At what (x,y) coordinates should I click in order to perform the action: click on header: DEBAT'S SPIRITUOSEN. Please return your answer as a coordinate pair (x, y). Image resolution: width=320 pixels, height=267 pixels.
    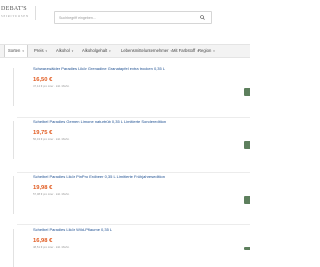
    Looking at the image, I should click on (125, 19).